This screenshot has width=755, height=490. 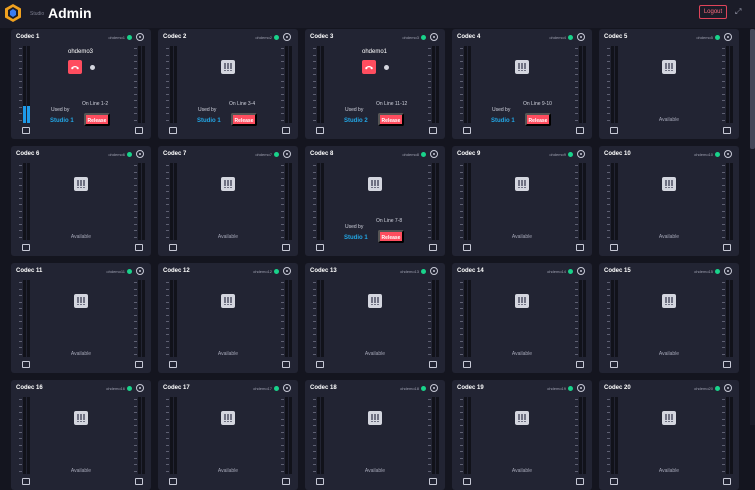 What do you see at coordinates (557, 154) in the screenshot?
I see `codec-username: ohdemo9` at bounding box center [557, 154].